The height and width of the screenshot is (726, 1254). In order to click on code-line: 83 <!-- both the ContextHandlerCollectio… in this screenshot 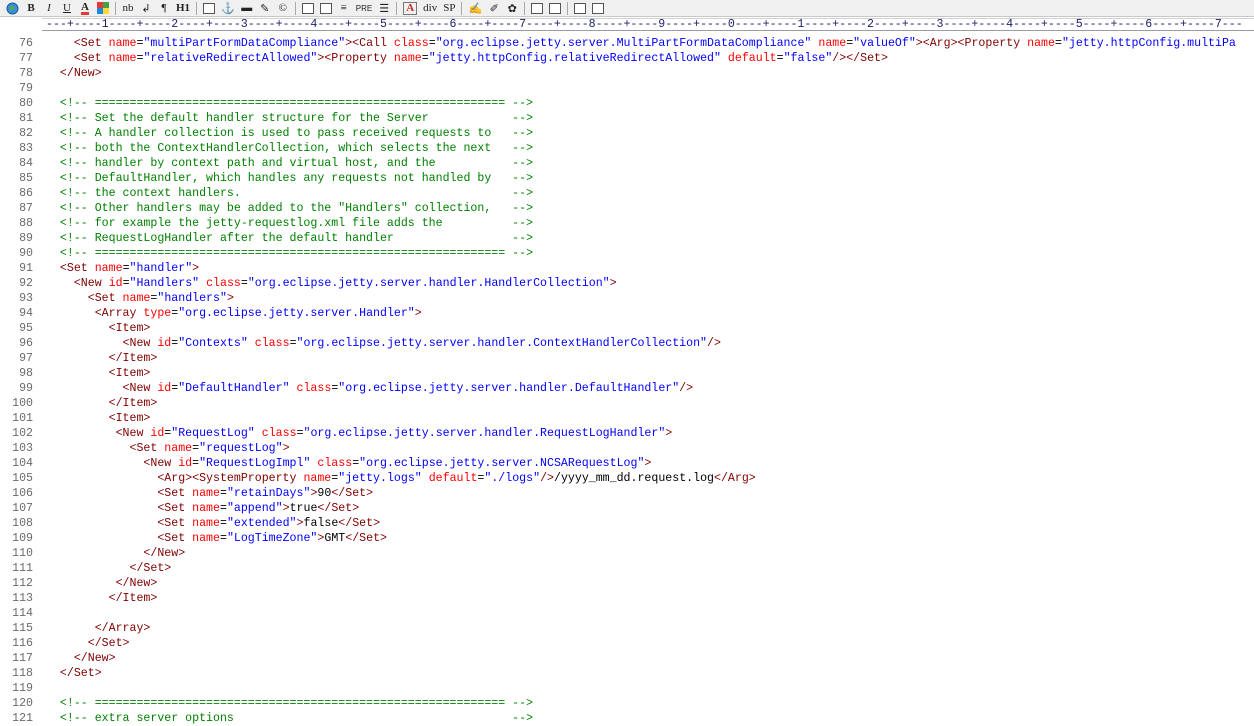, I will do `click(627, 148)`.